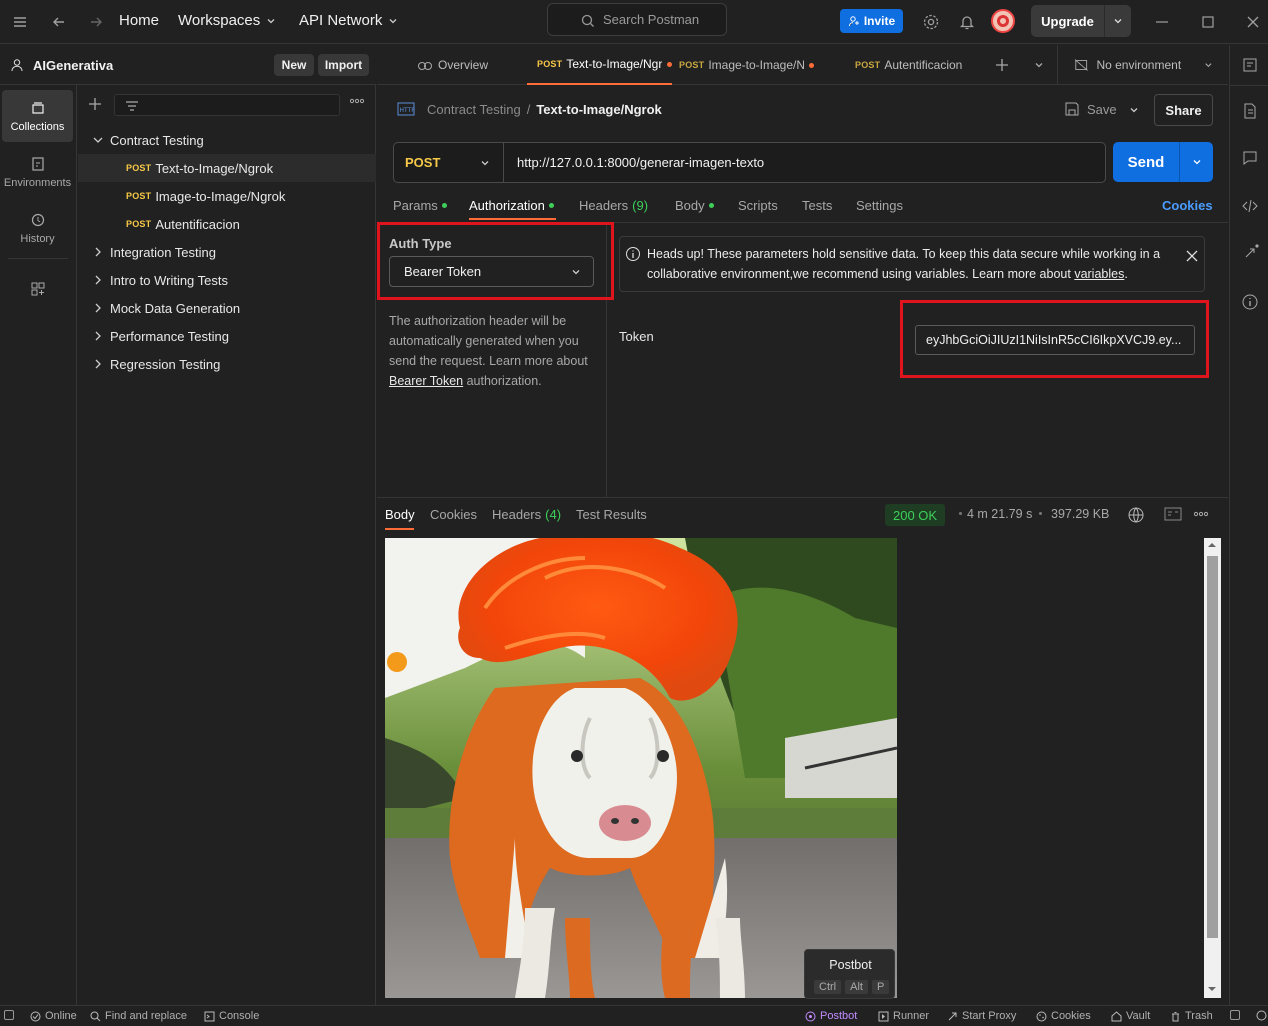 This screenshot has width=1268, height=1026. Describe the element at coordinates (960, 513) in the screenshot. I see `separator-dot` at that location.